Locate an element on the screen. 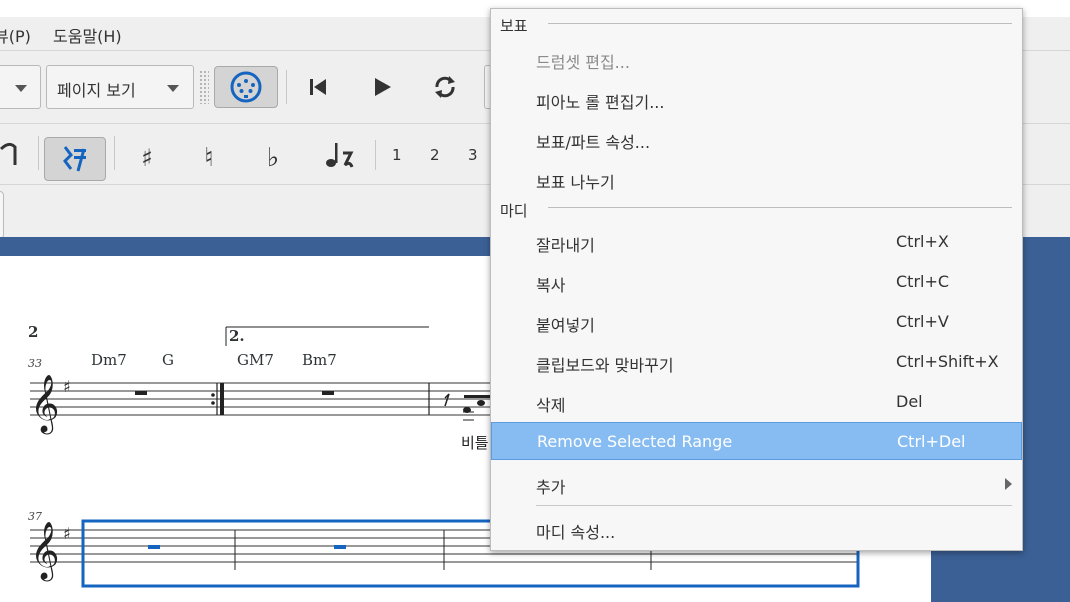  chevron-right-icon is located at coordinates (1008, 484).